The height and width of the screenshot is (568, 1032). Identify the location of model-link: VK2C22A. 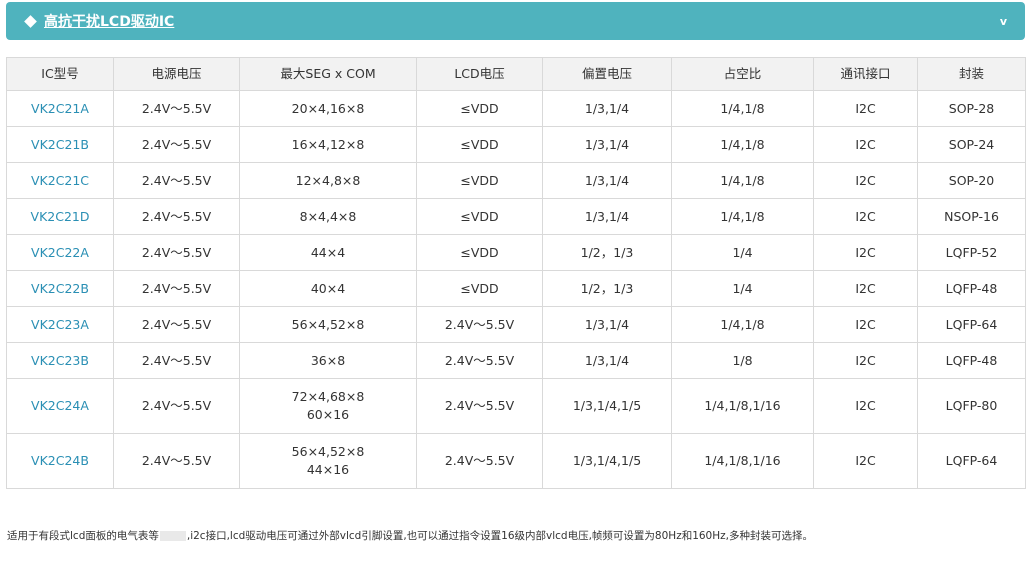
(60, 252).